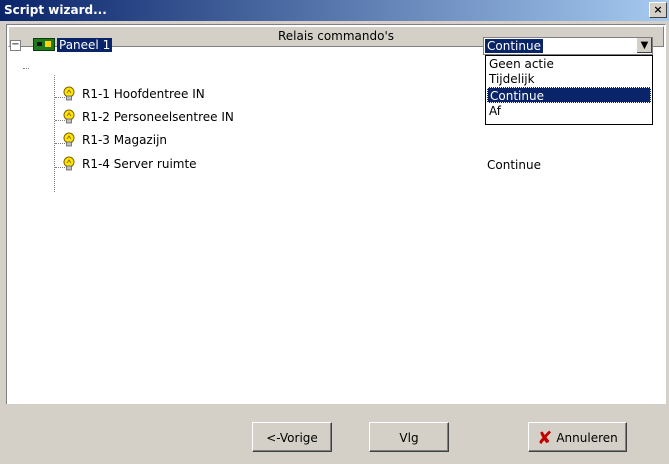 The image size is (669, 464). What do you see at coordinates (54, 133) in the screenshot?
I see `tree-connector-vertical` at bounding box center [54, 133].